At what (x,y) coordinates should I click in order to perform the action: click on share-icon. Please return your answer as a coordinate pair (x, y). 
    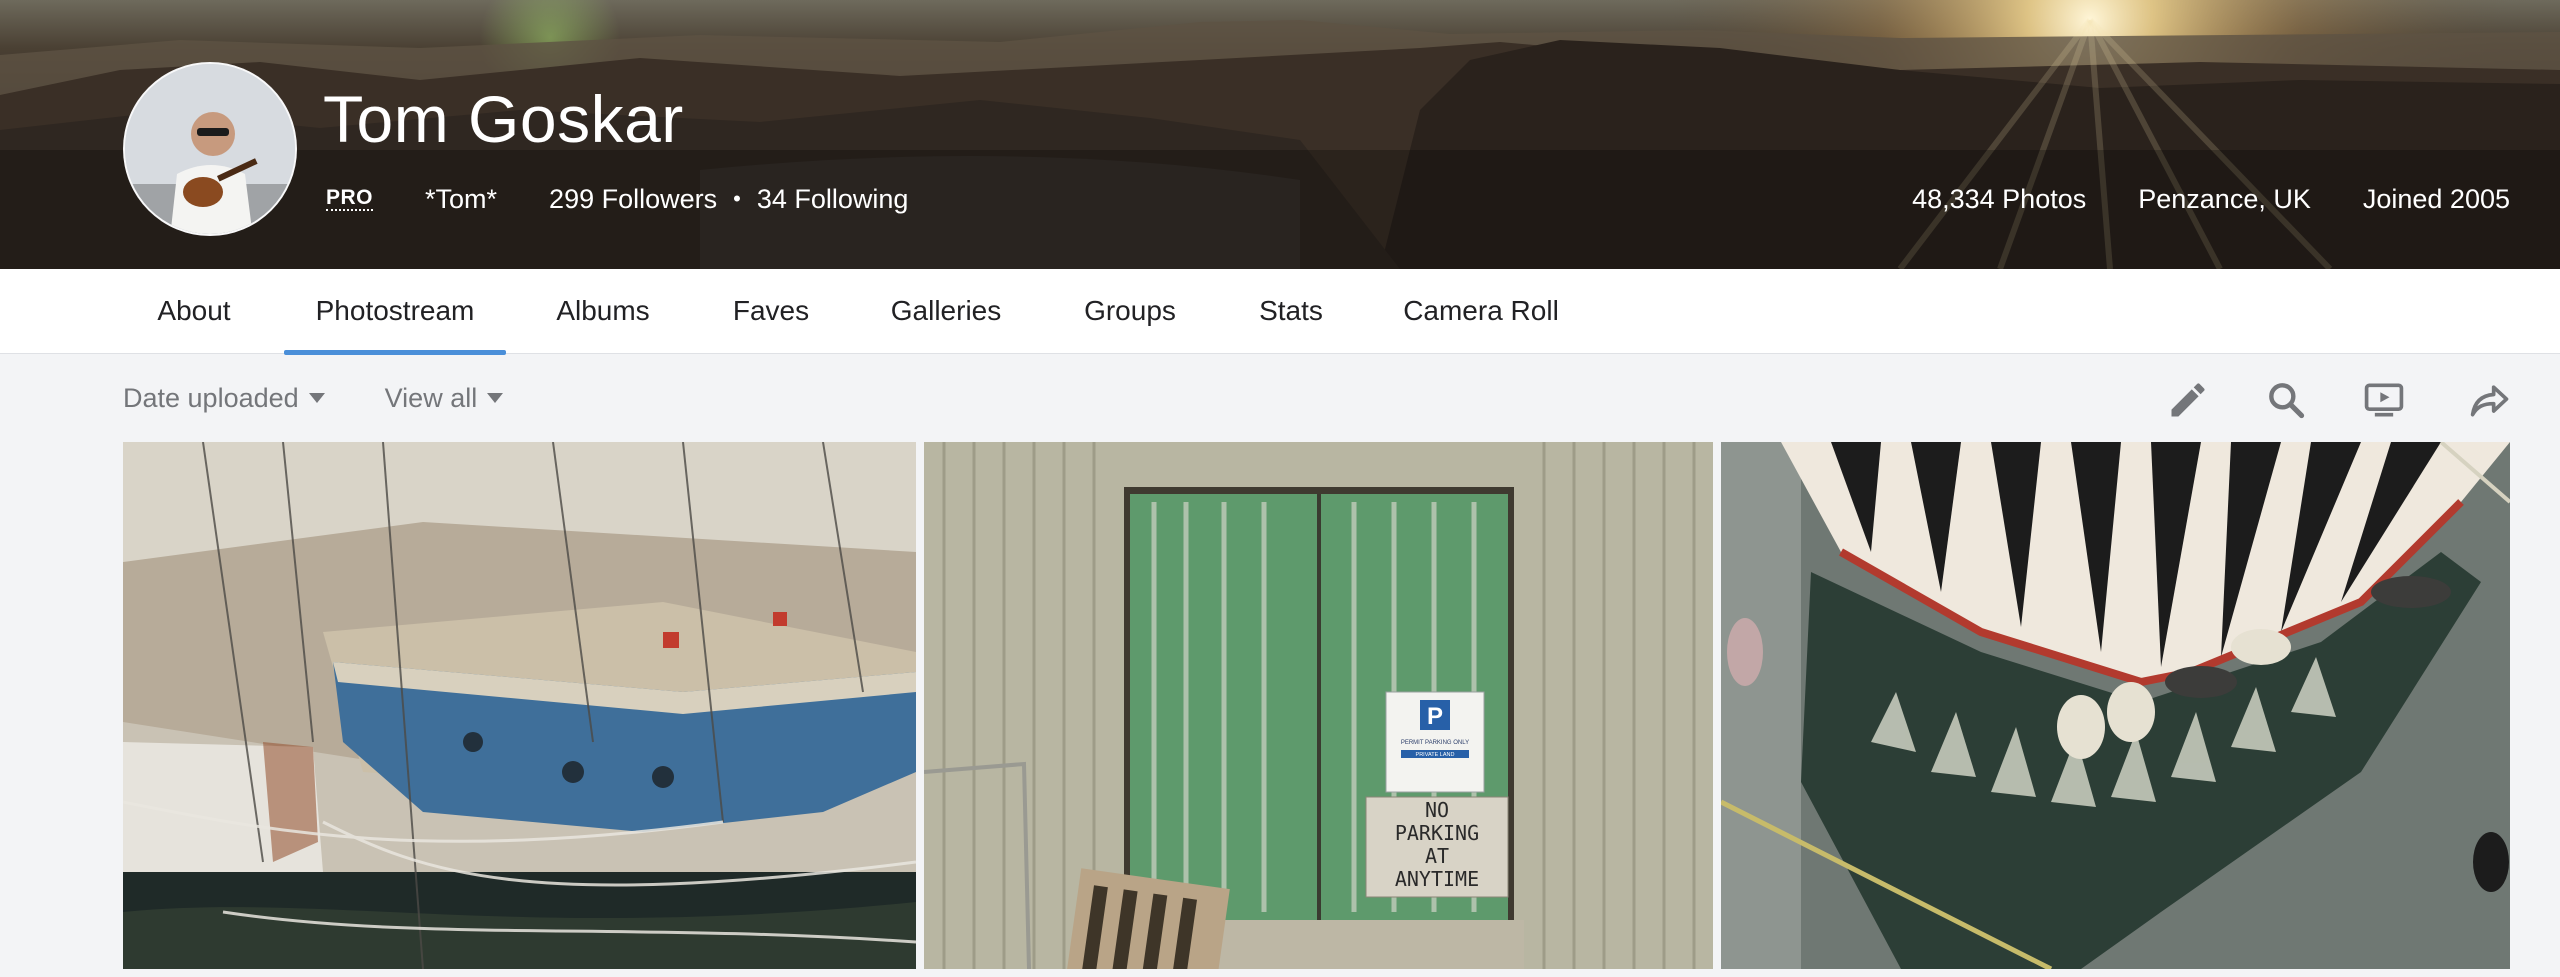
    Looking at the image, I should click on (2490, 400).